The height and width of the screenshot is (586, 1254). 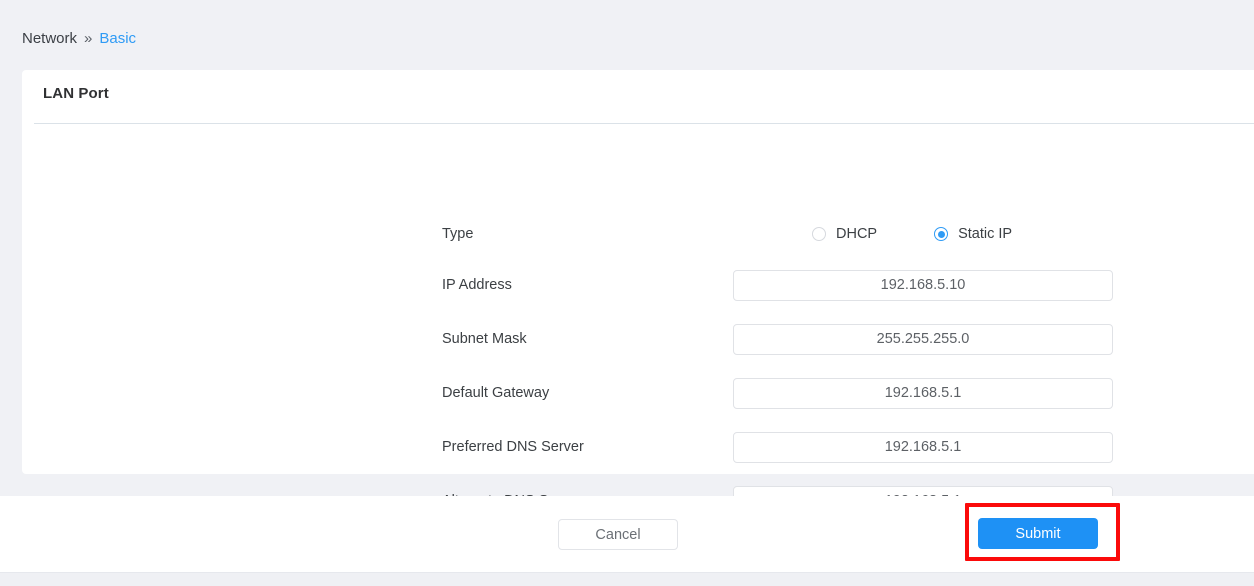 I want to click on field-label-ip-address: IP Address, so click(x=477, y=285).